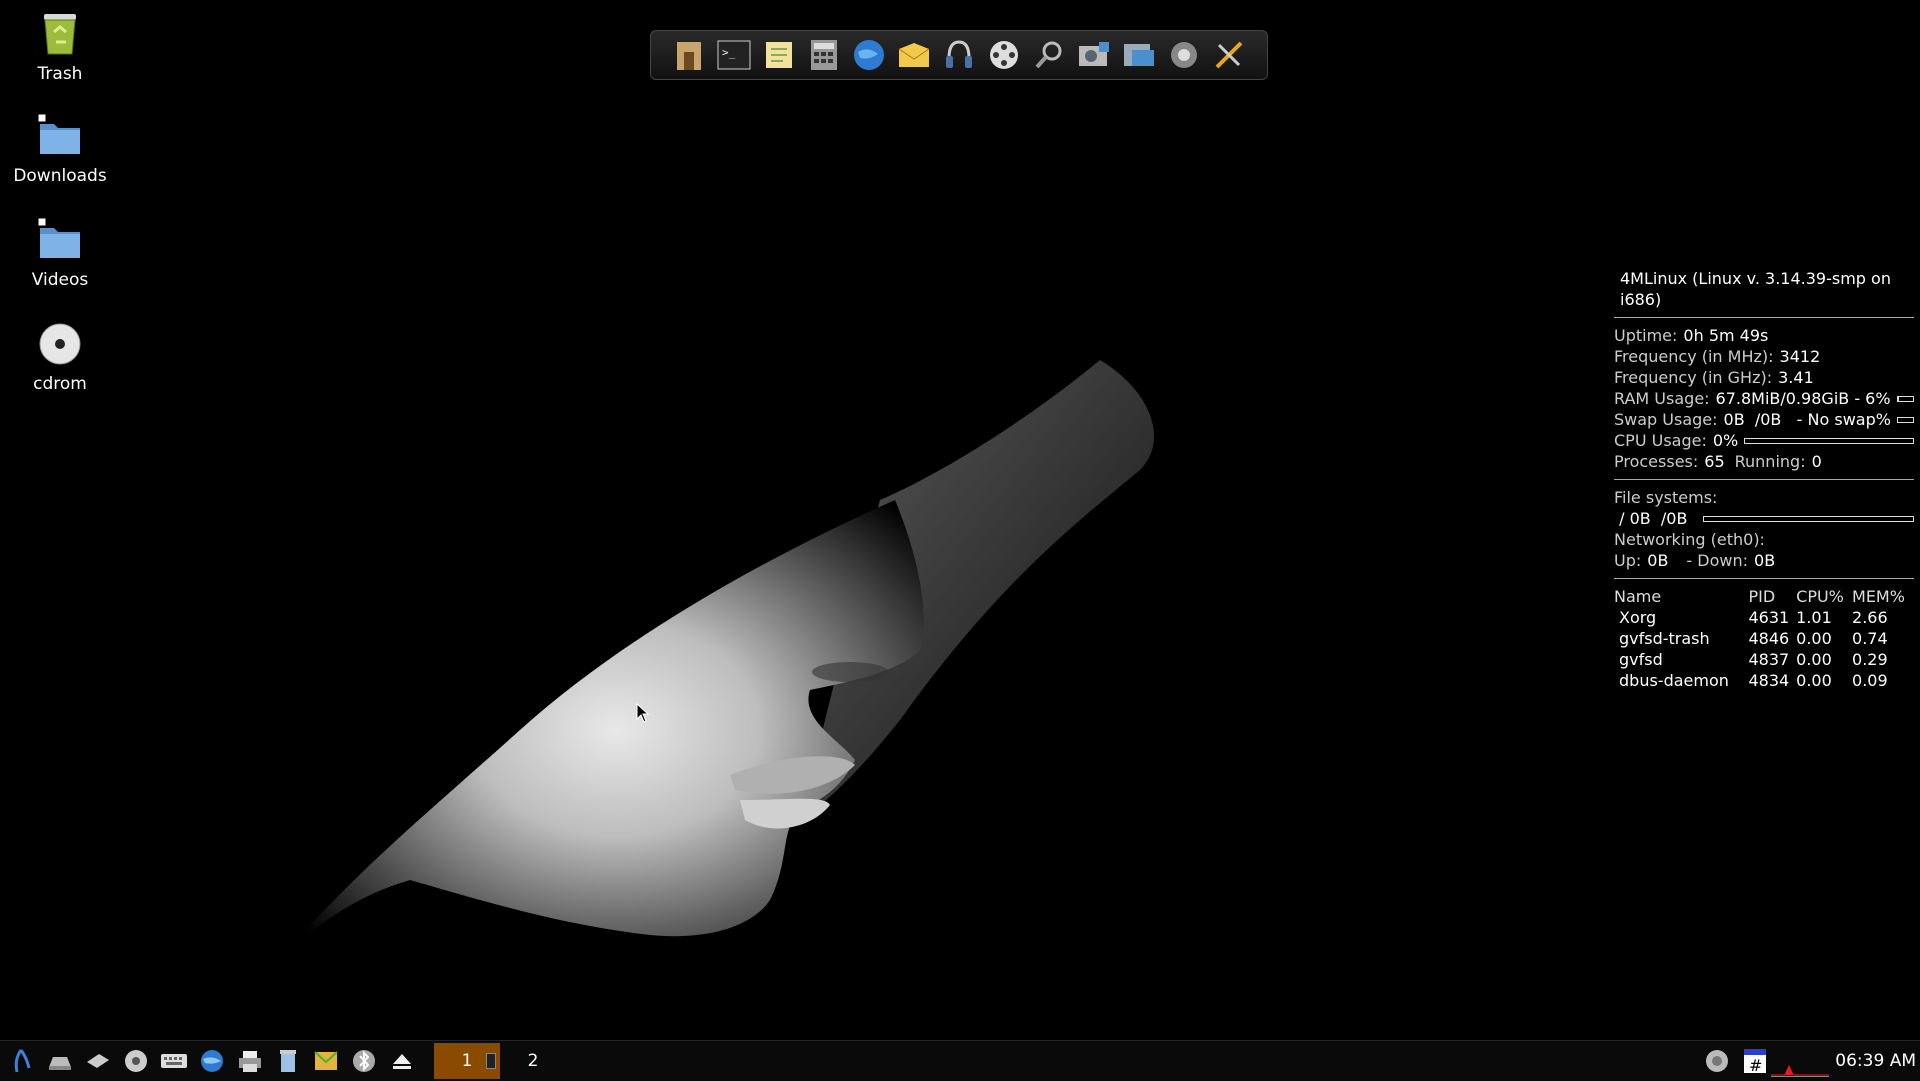 The width and height of the screenshot is (1920, 1081). Describe the element at coordinates (689, 55) in the screenshot. I see `home-folder-icon` at that location.